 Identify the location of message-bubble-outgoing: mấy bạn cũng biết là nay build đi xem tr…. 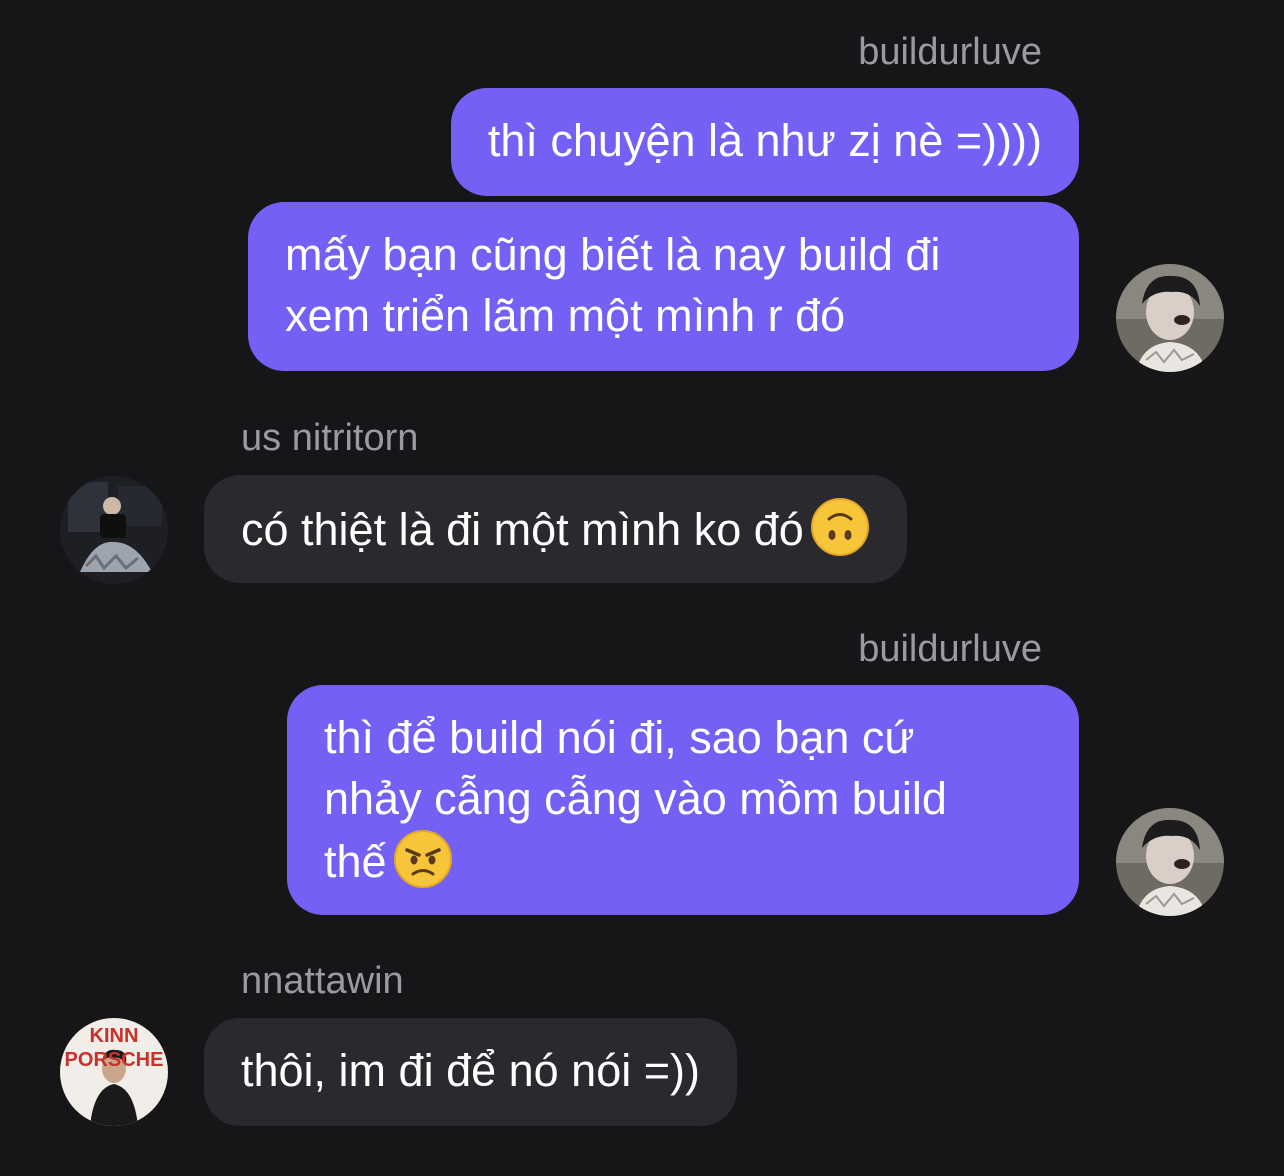
(663, 286).